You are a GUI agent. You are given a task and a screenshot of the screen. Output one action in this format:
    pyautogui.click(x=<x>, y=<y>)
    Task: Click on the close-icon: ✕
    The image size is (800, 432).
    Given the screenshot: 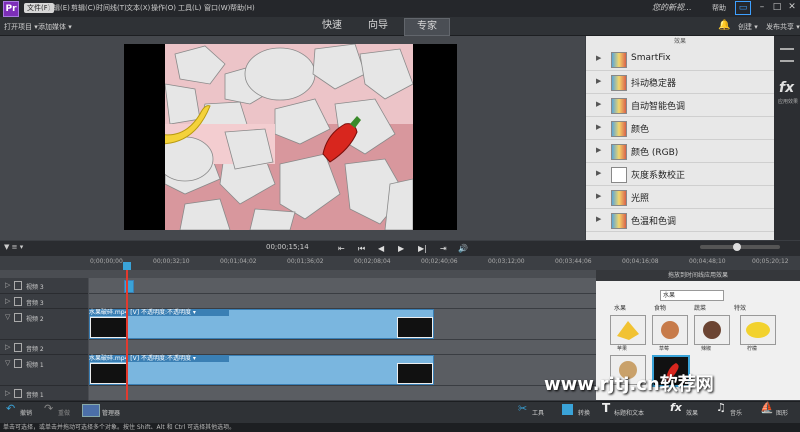 What is the action you would take?
    pyautogui.click(x=792, y=7)
    